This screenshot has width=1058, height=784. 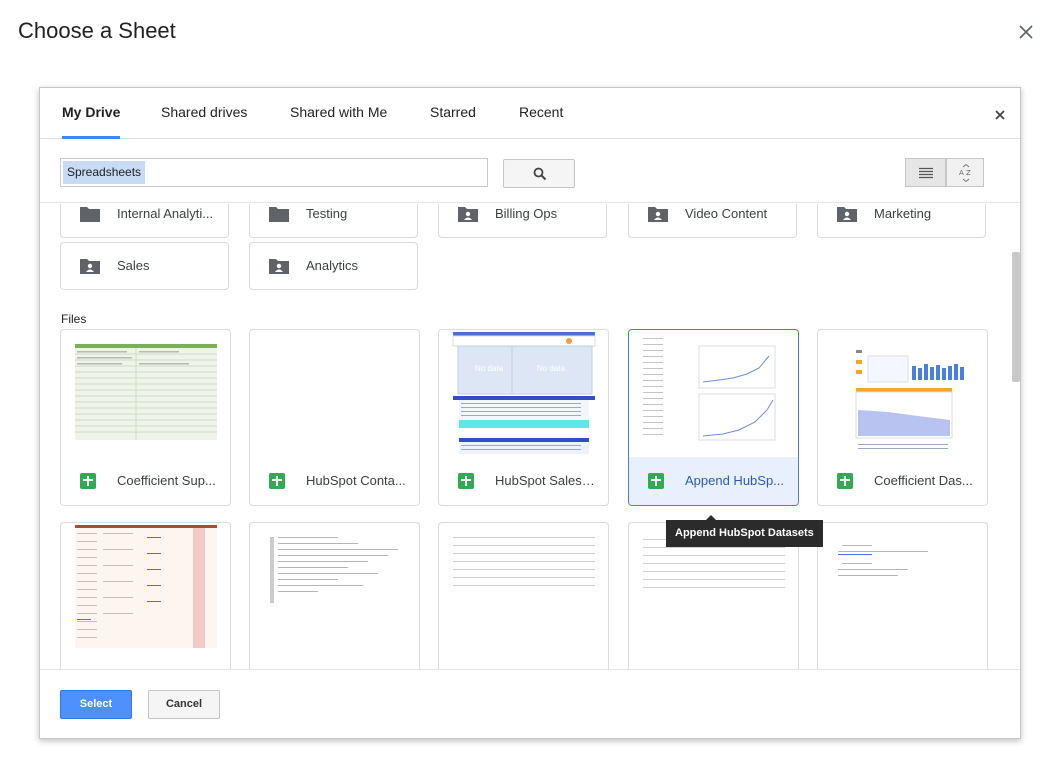 I want to click on select-button: Select, so click(x=96, y=704).